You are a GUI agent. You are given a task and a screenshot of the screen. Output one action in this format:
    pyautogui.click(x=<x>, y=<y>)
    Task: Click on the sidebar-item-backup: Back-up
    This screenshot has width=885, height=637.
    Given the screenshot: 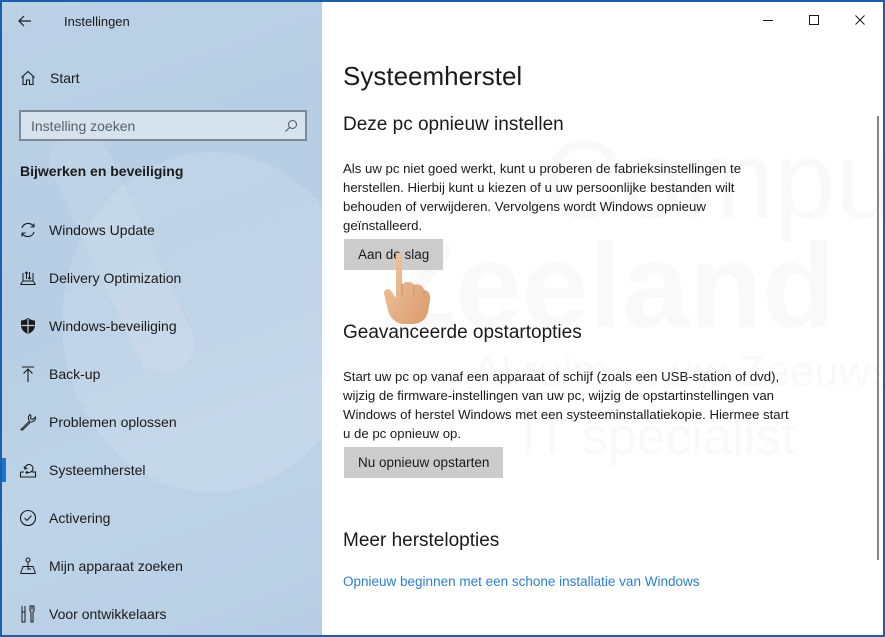 What is the action you would take?
    pyautogui.click(x=162, y=374)
    